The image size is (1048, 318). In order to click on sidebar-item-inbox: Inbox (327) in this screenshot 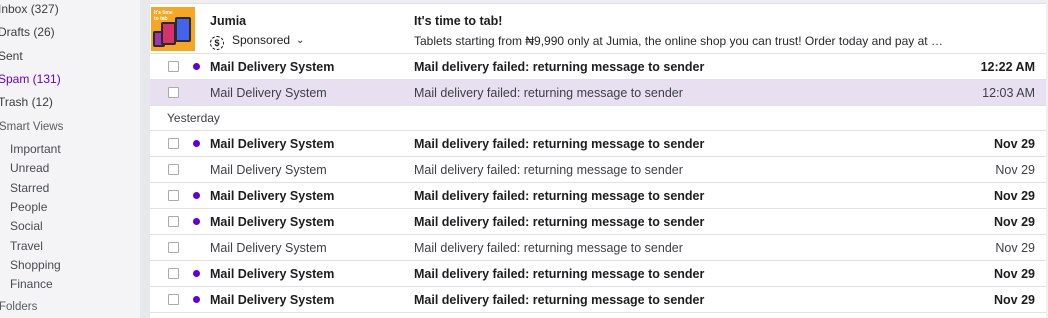, I will do `click(29, 9)`.